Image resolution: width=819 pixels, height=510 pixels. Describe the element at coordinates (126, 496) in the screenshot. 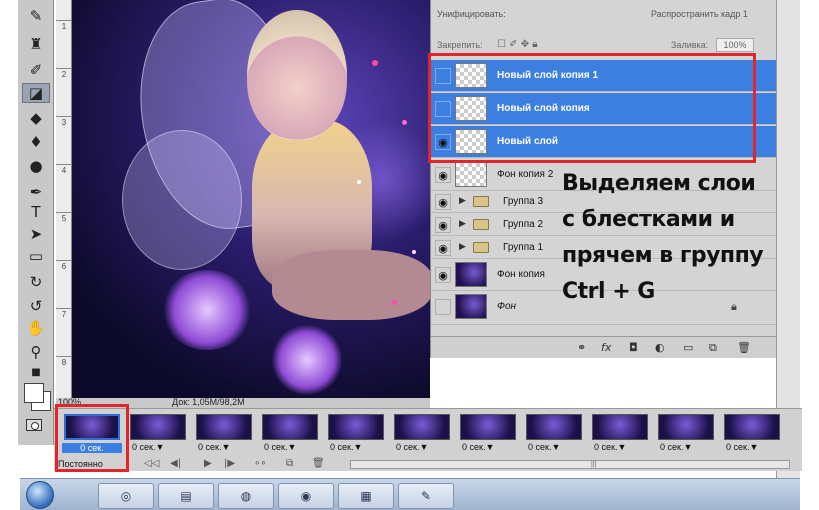

I see `taskbar-browser-icon: ◎` at that location.